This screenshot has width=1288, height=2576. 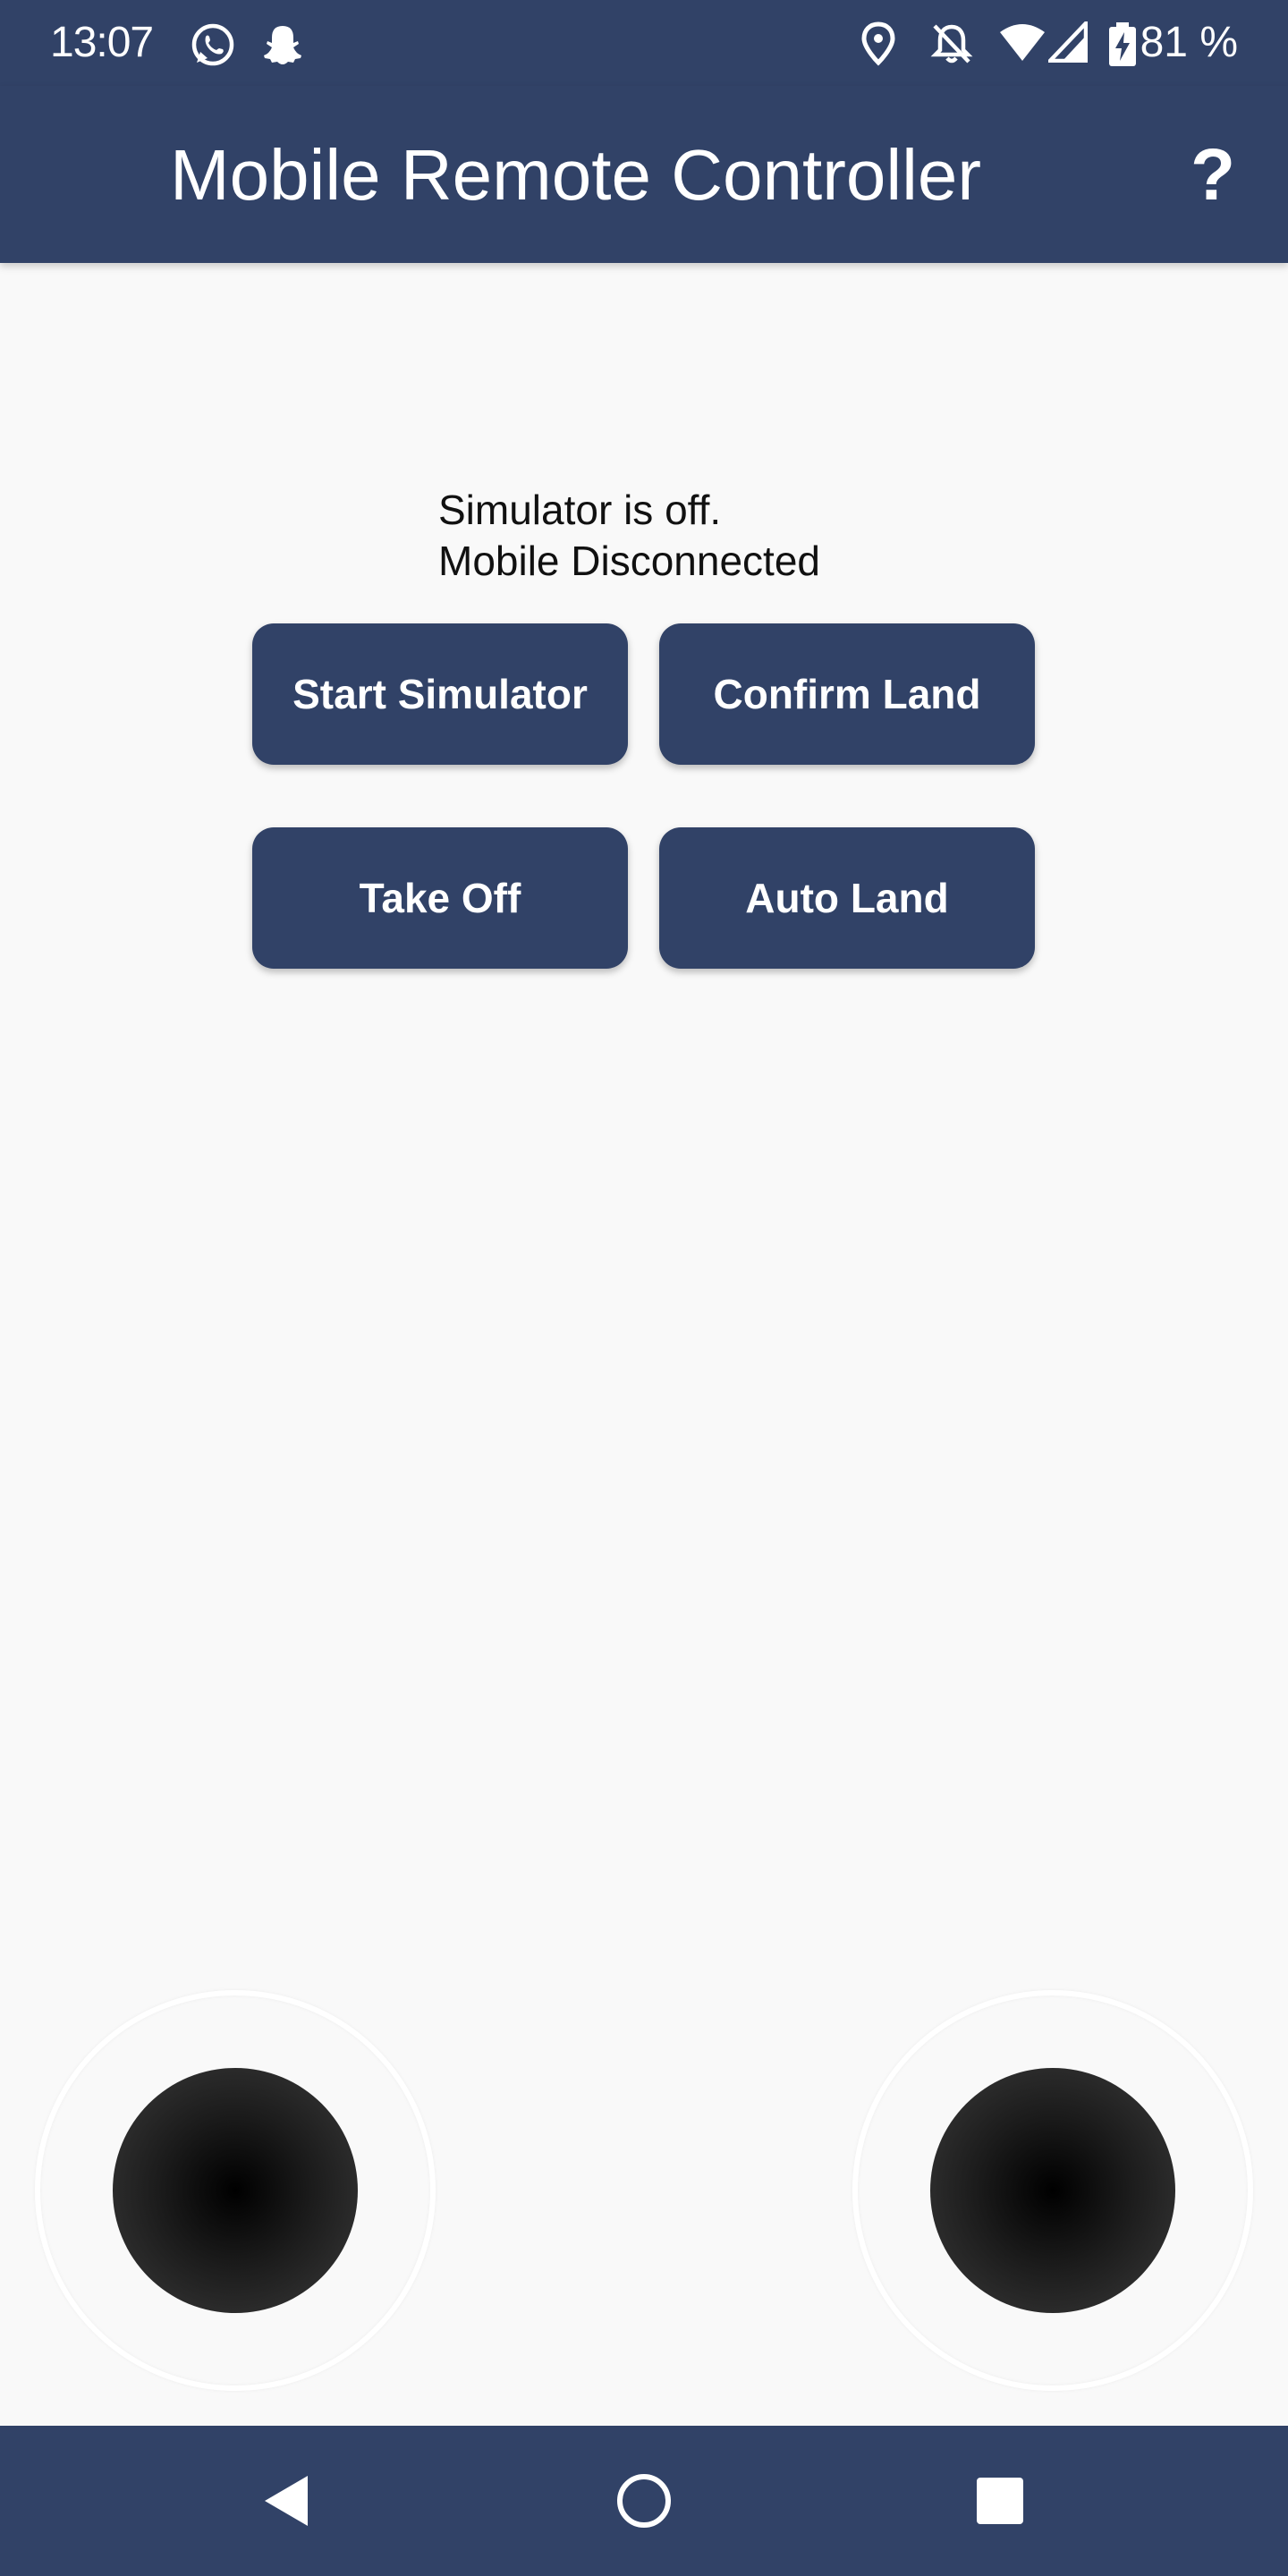 I want to click on right-joystick-knob, so click(x=1052, y=2190).